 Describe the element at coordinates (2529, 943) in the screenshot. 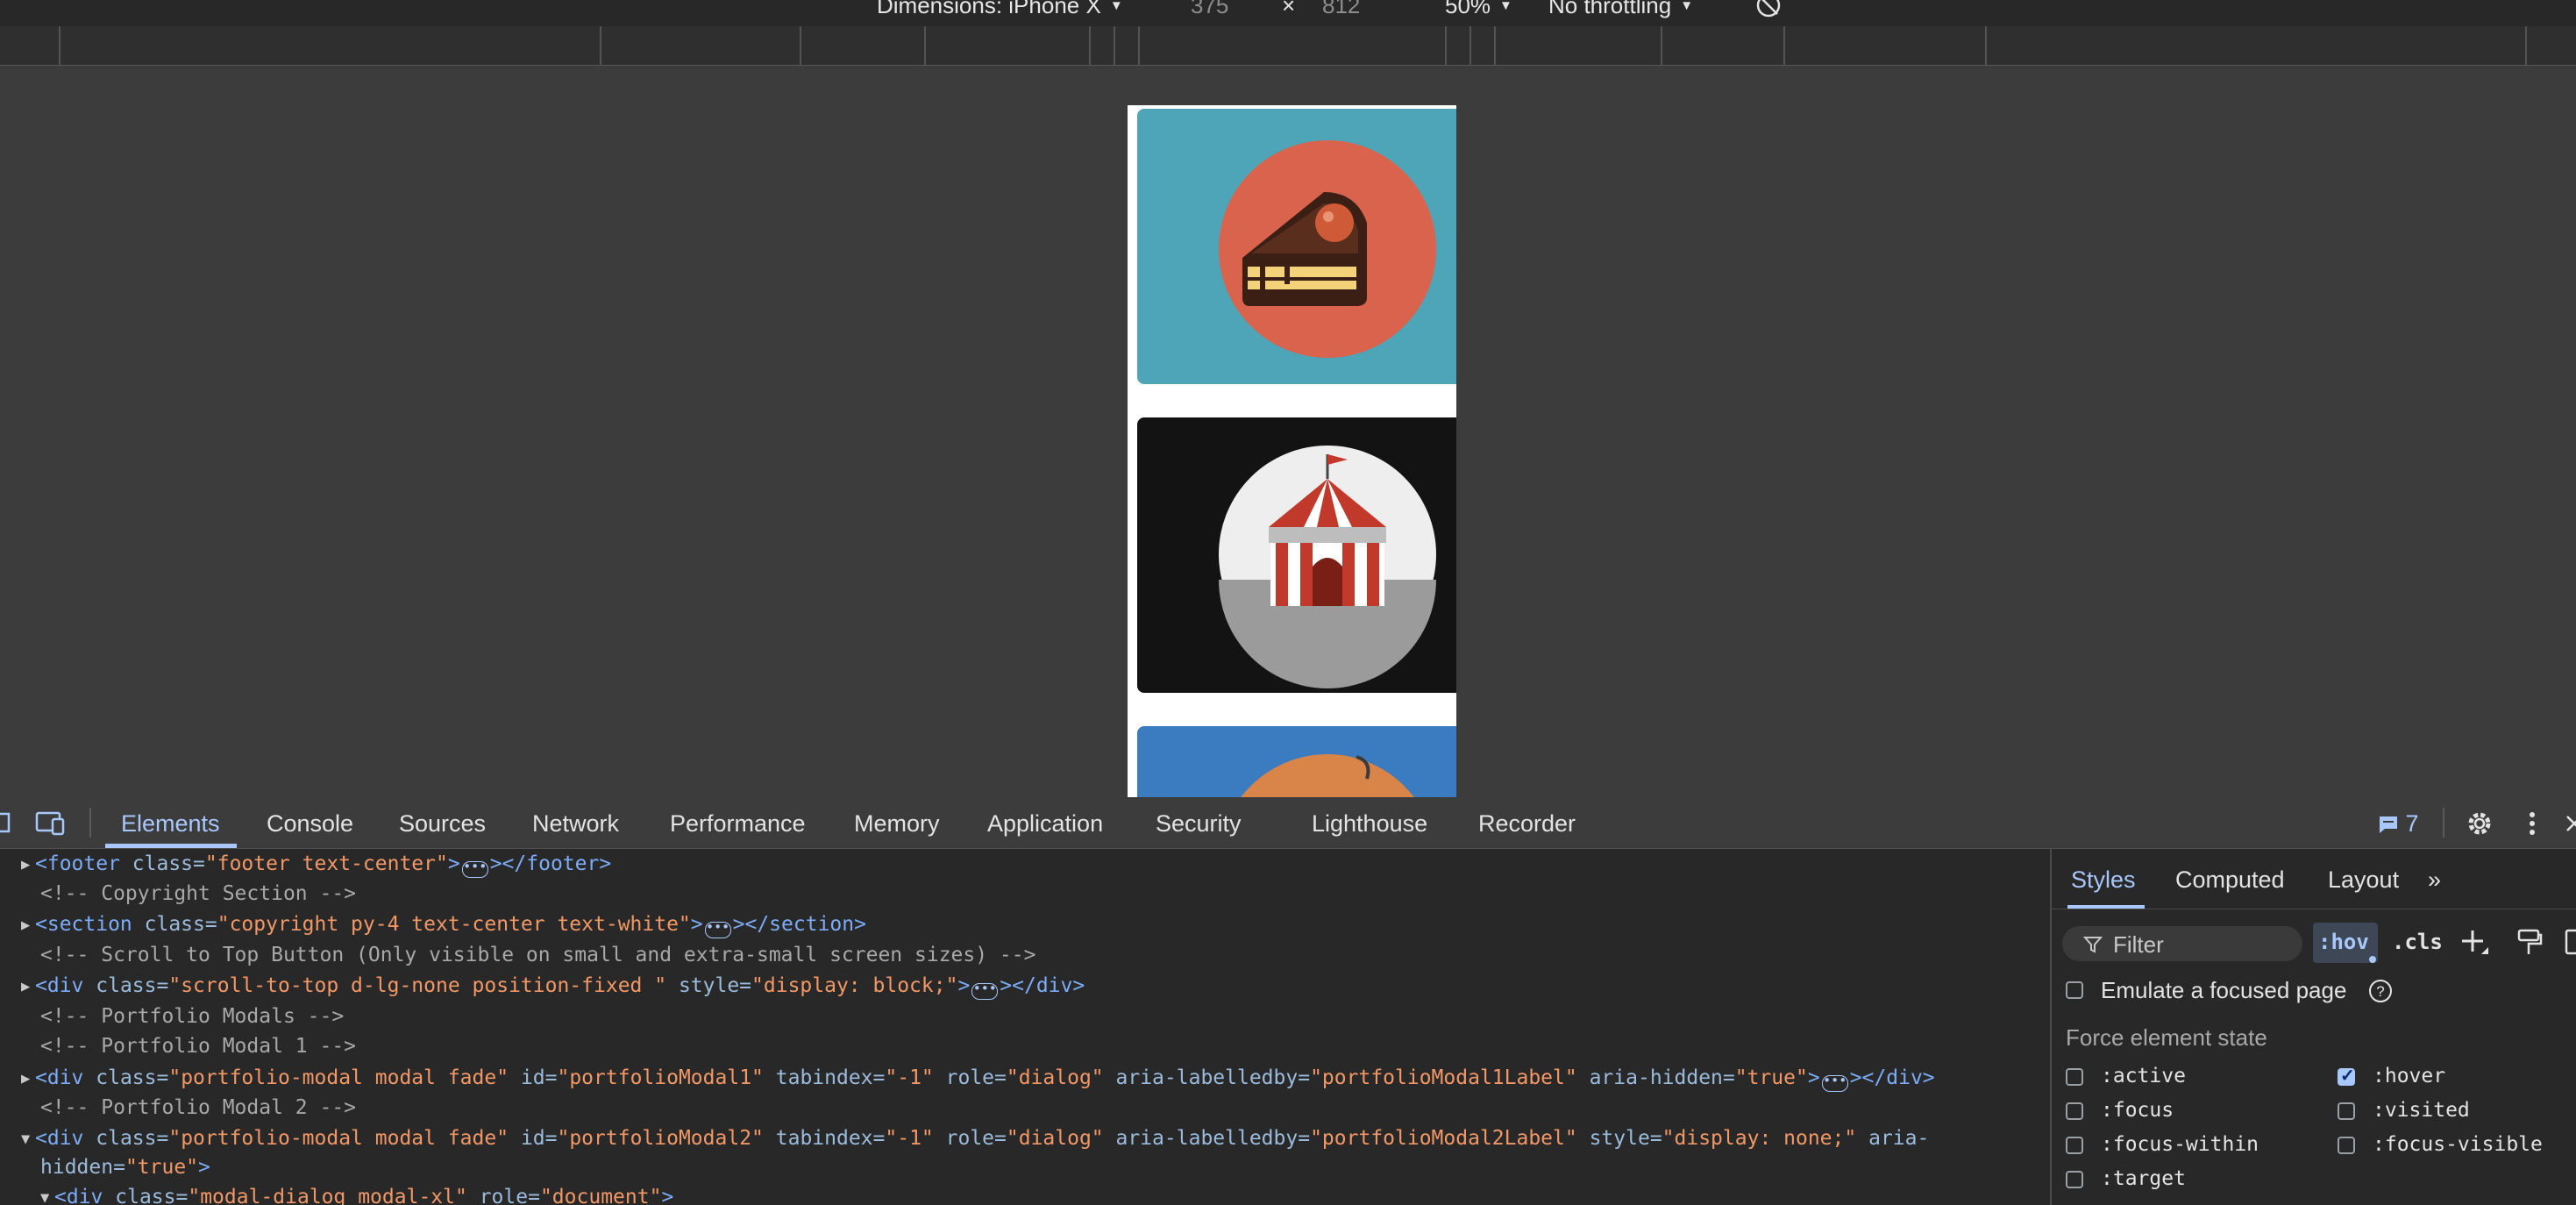

I see `paint-roller-icon` at that location.